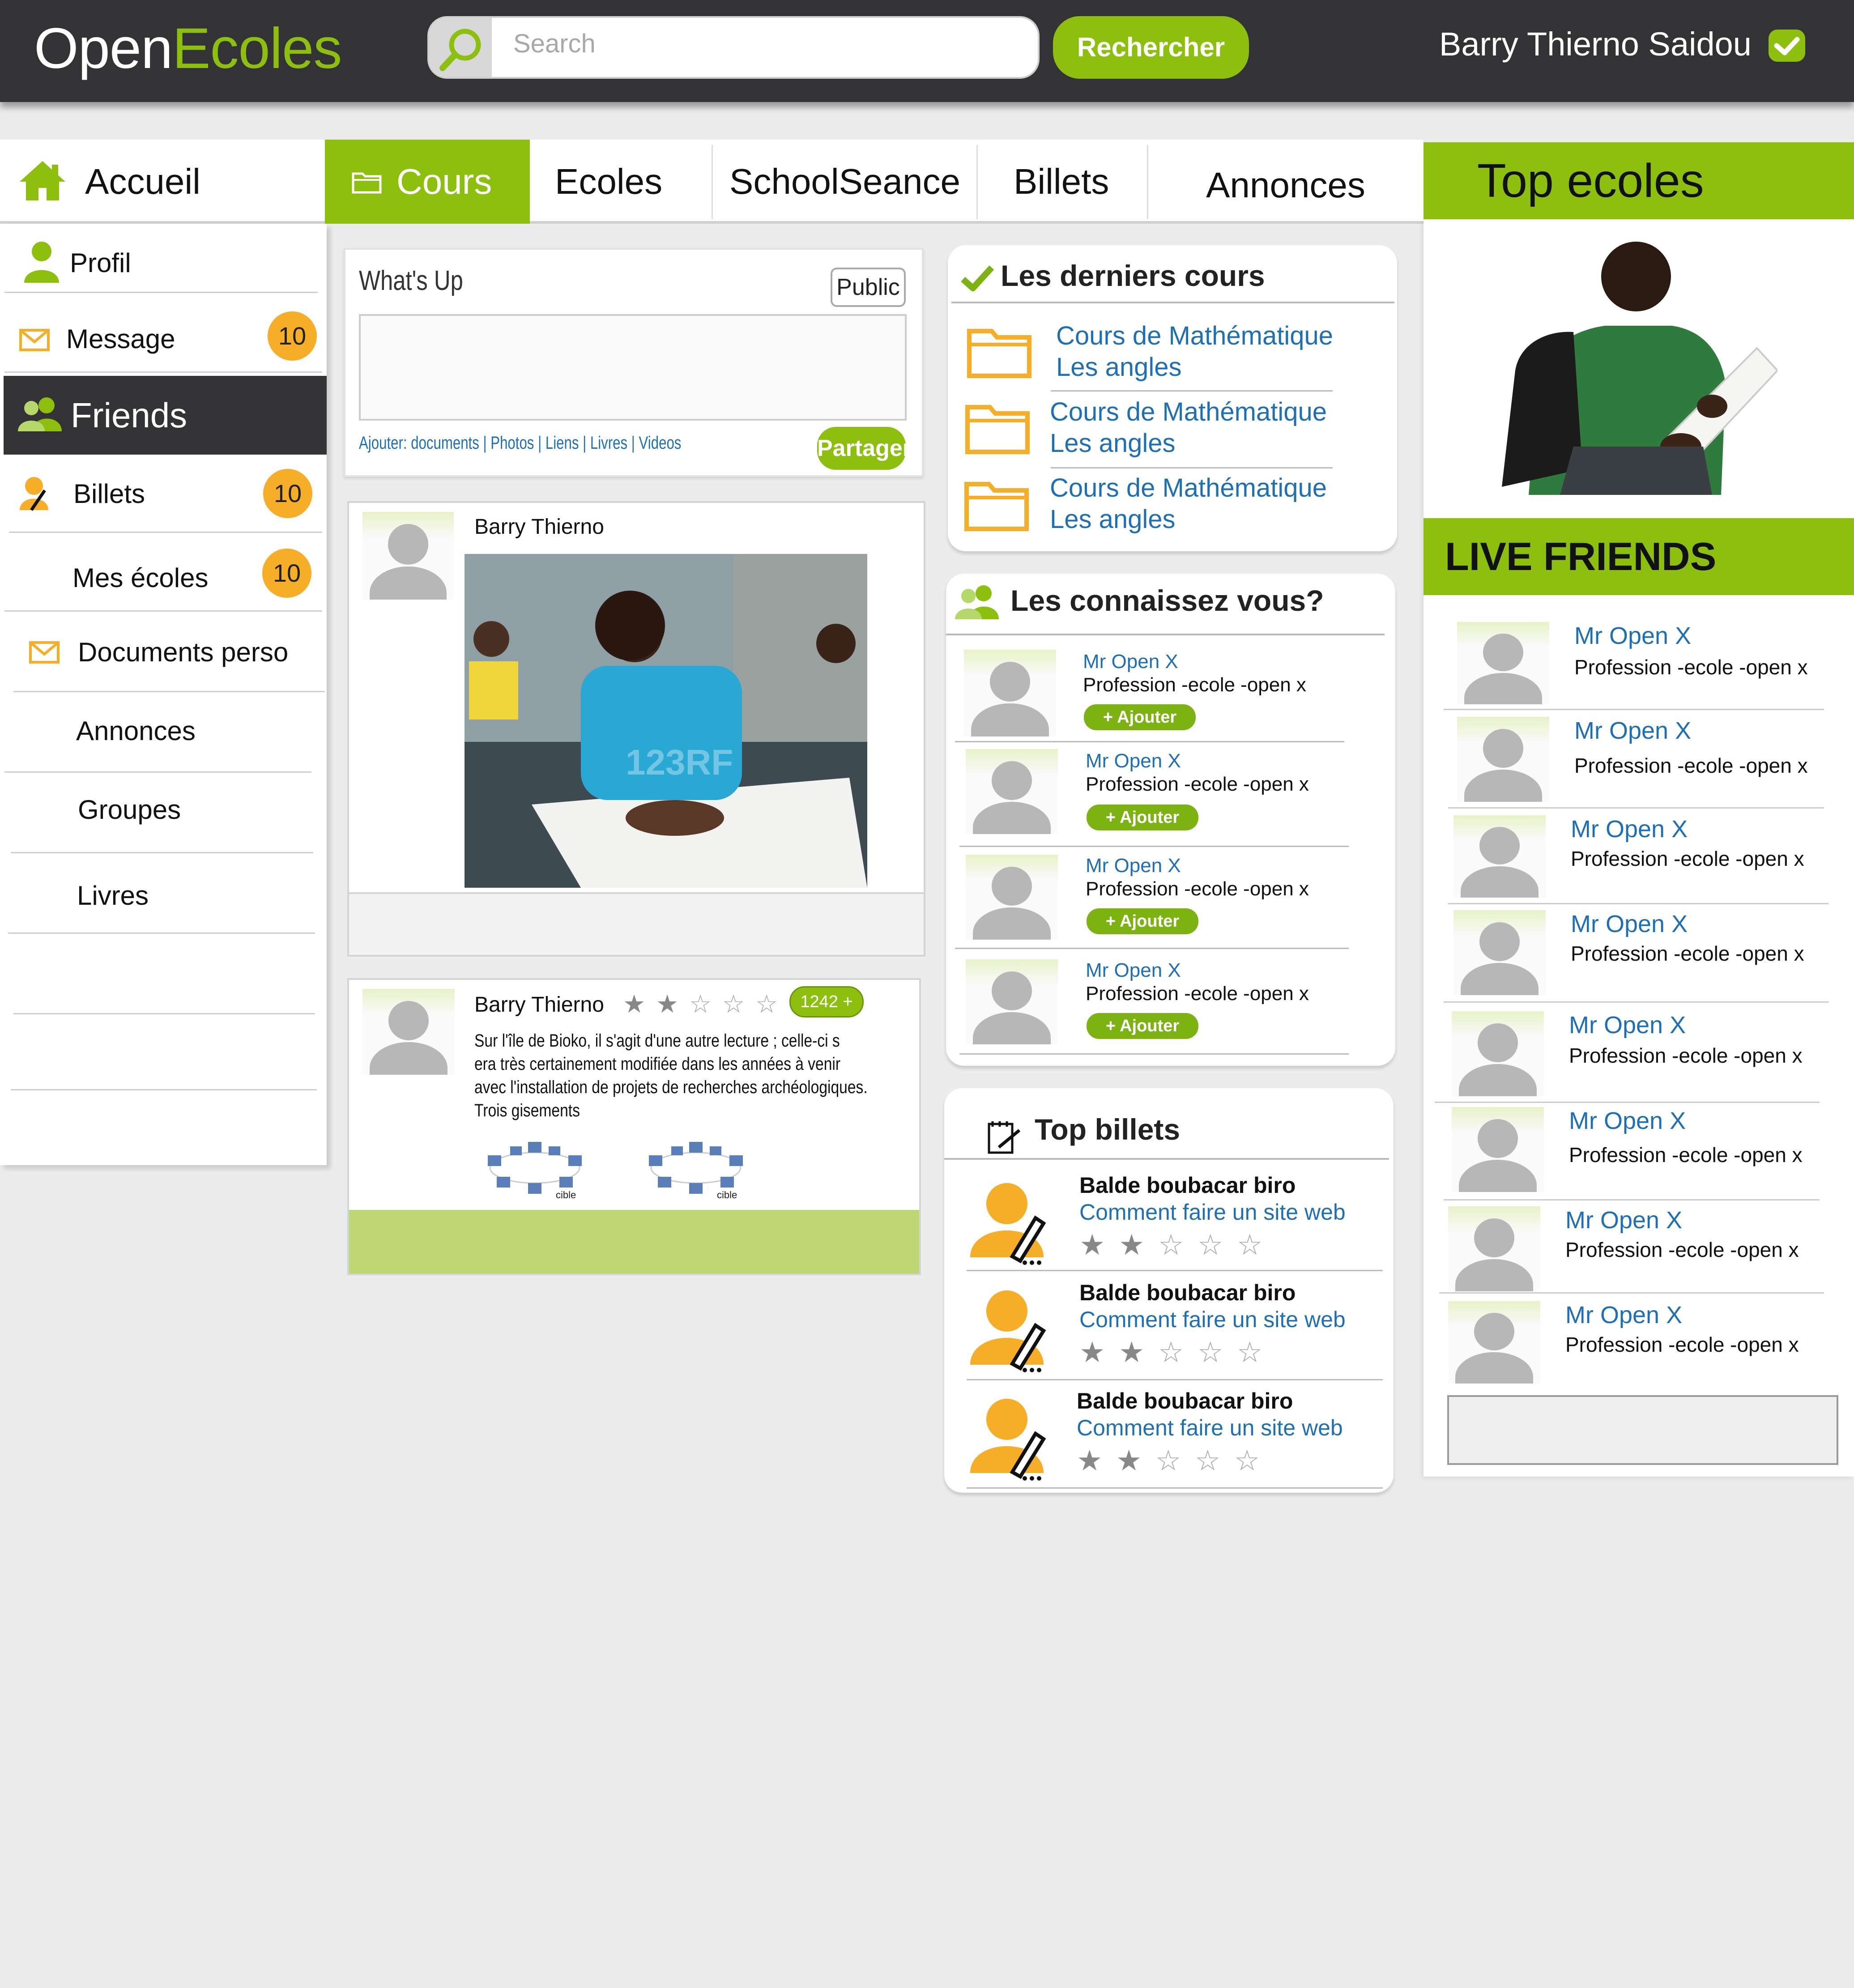 Image resolution: width=1854 pixels, height=1988 pixels. Describe the element at coordinates (826, 1001) in the screenshot. I see `count-badge: 1242 +` at that location.